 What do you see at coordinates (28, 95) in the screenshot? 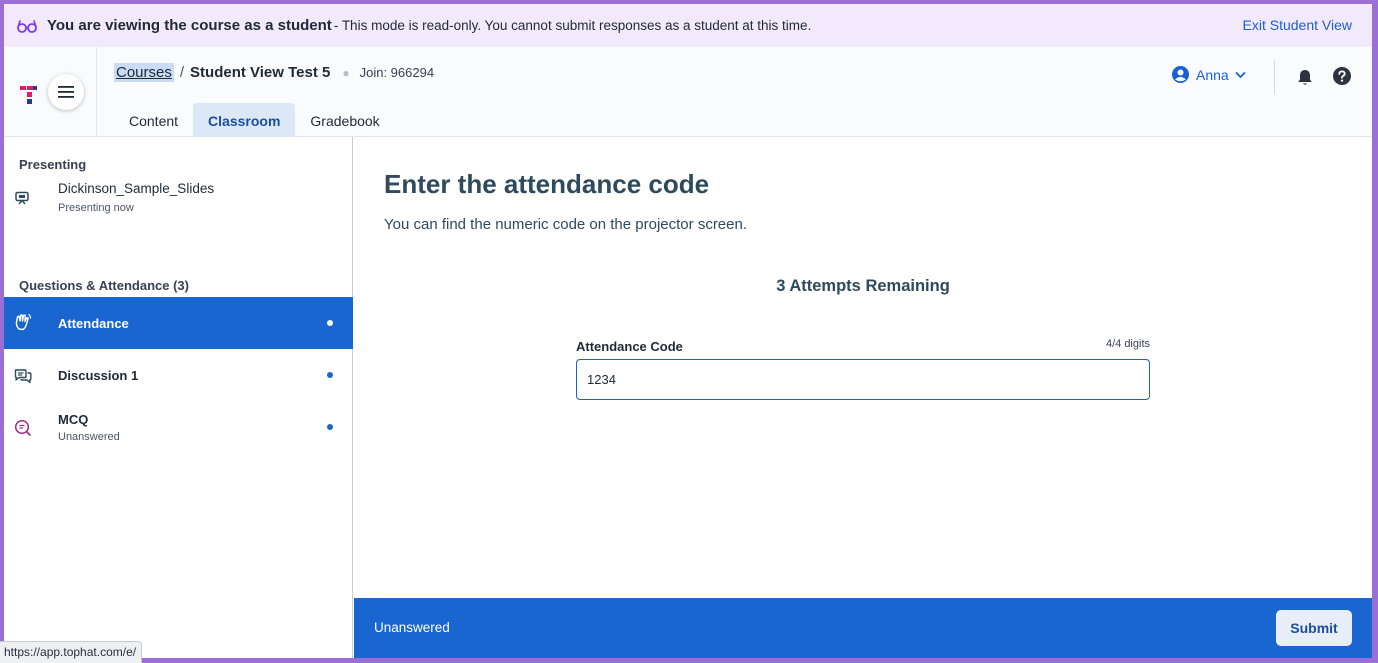
I see `tophat-logo` at bounding box center [28, 95].